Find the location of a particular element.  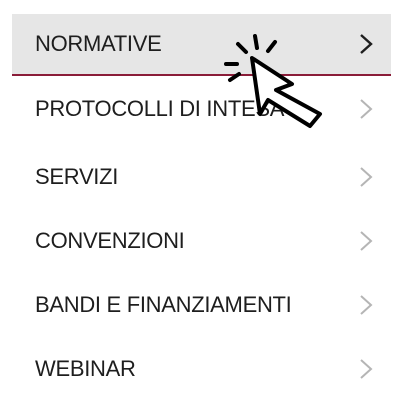

menu-item-convenzioni: CONVENZIONI is located at coordinates (201, 241).